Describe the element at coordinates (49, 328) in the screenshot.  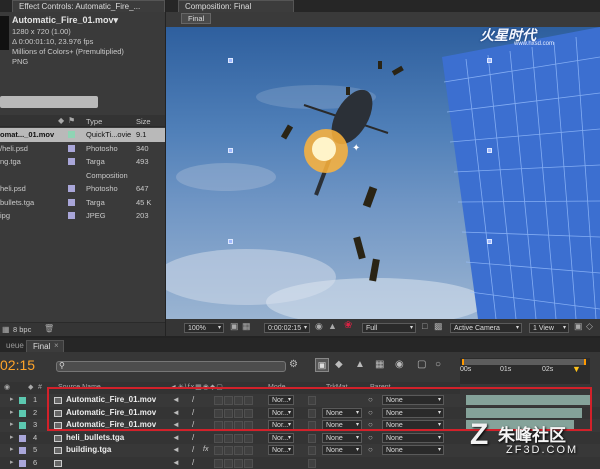
I see `trash-icon: 🗑` at that location.